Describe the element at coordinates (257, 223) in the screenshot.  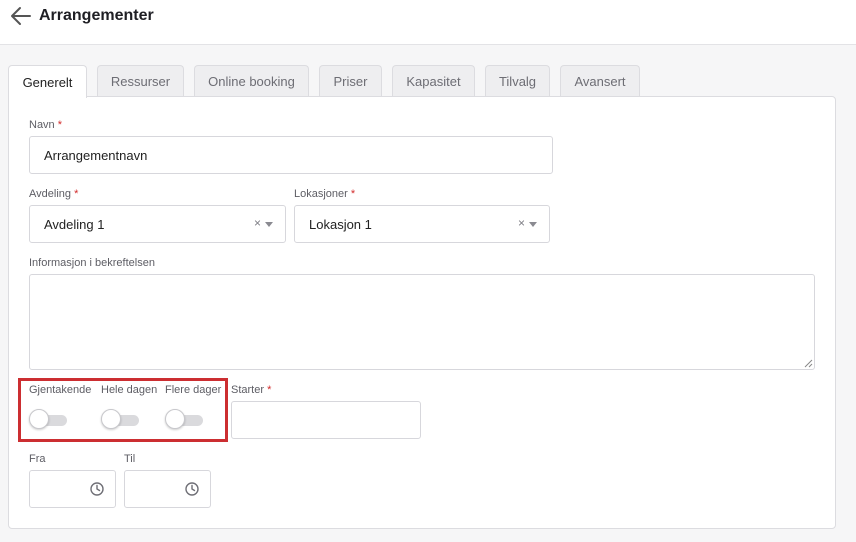
I see `department-clear-icon: ×` at that location.